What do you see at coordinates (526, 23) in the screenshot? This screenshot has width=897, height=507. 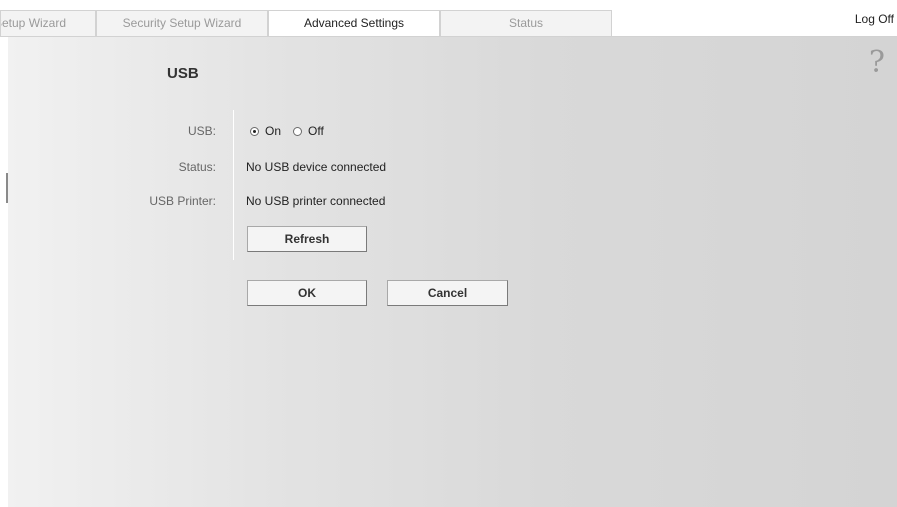 I see `tab-status: Status` at bounding box center [526, 23].